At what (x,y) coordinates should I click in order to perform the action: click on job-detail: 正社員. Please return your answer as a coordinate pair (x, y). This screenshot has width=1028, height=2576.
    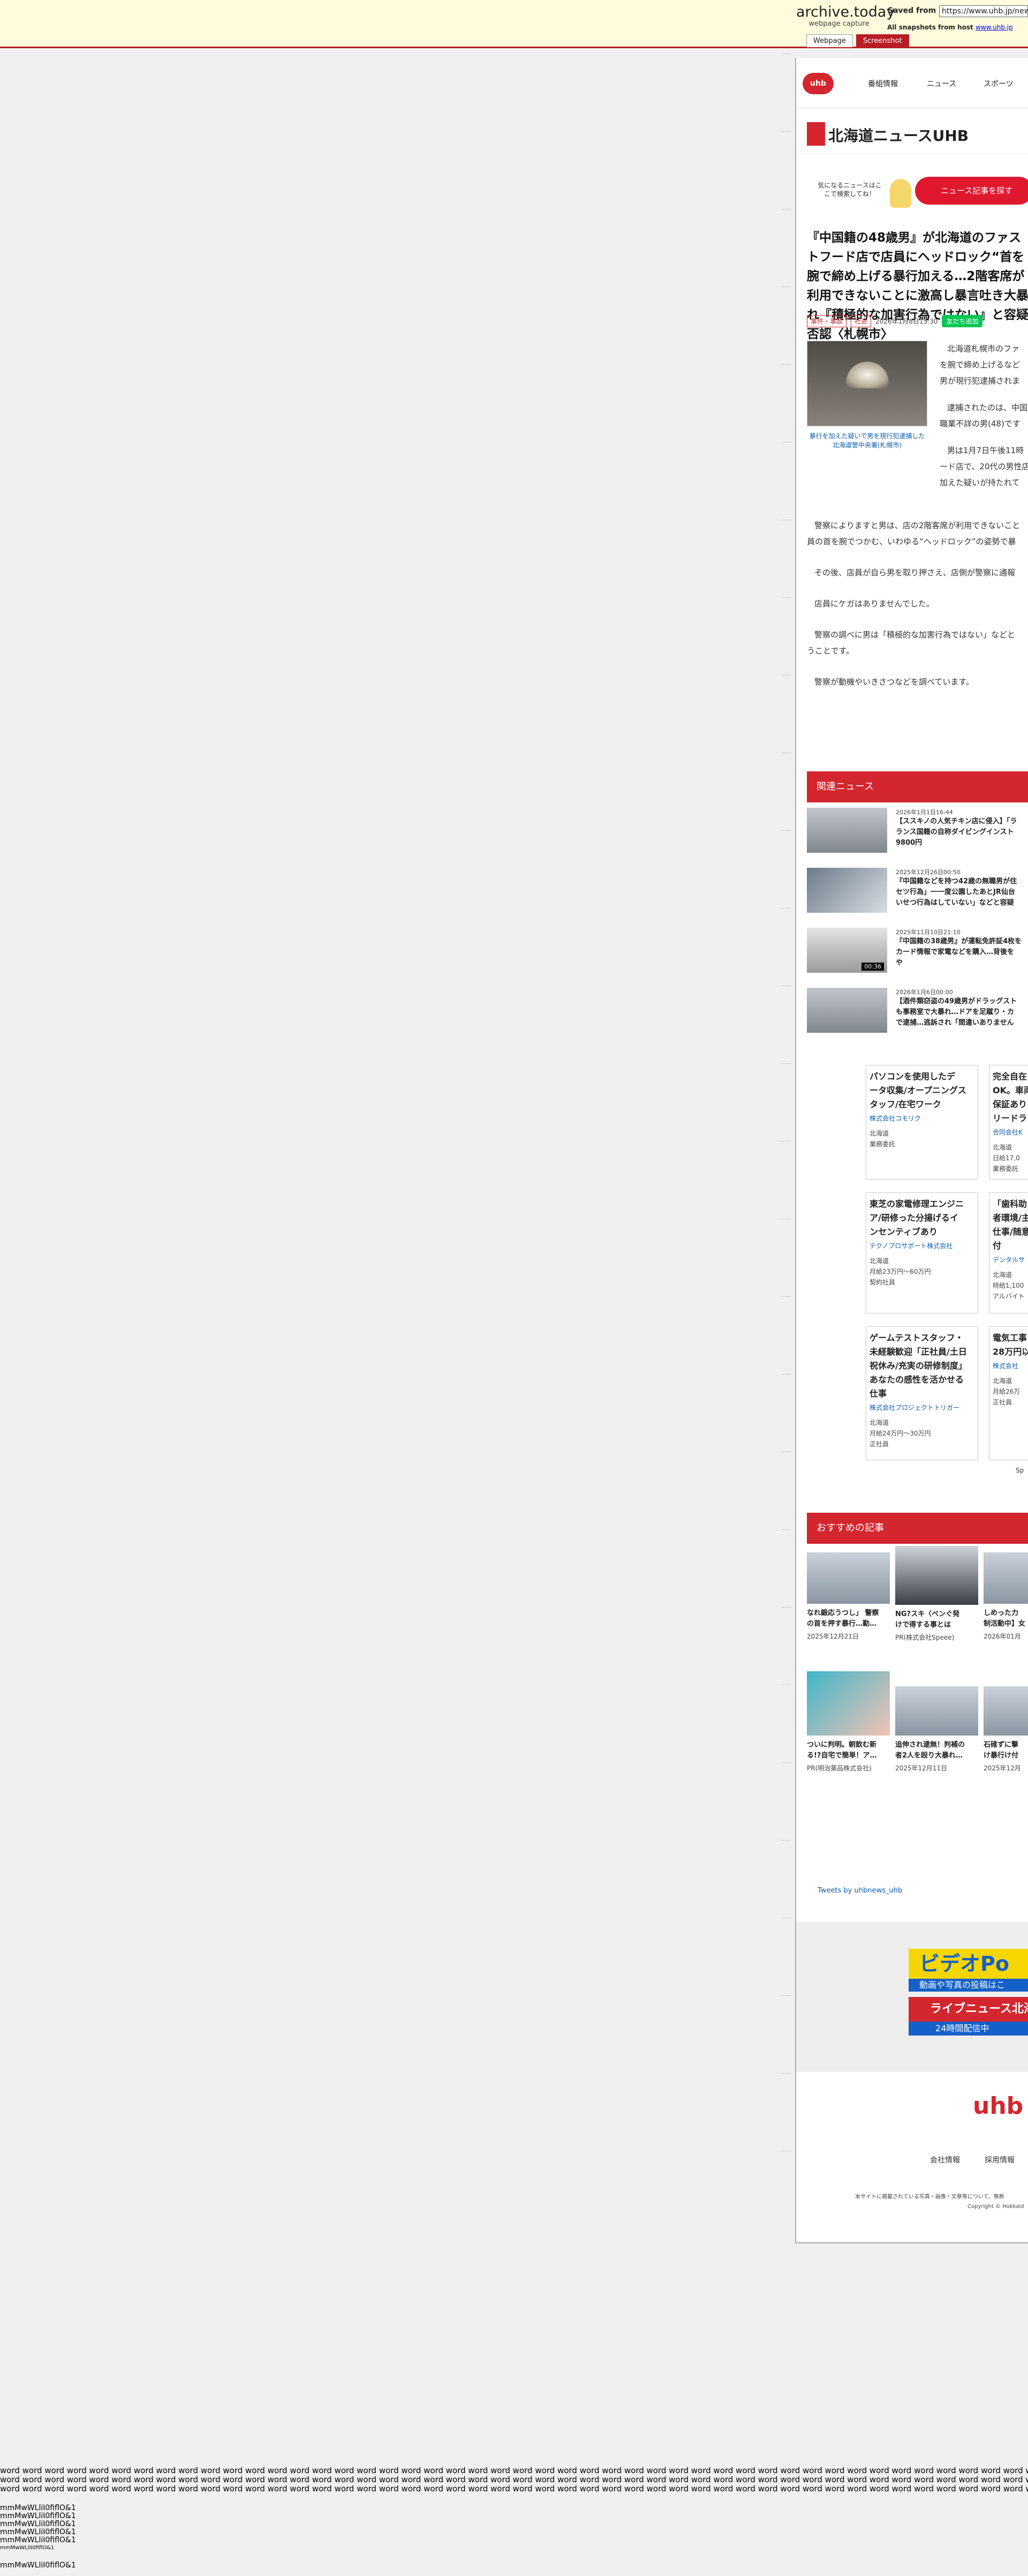
    Looking at the image, I should click on (879, 1444).